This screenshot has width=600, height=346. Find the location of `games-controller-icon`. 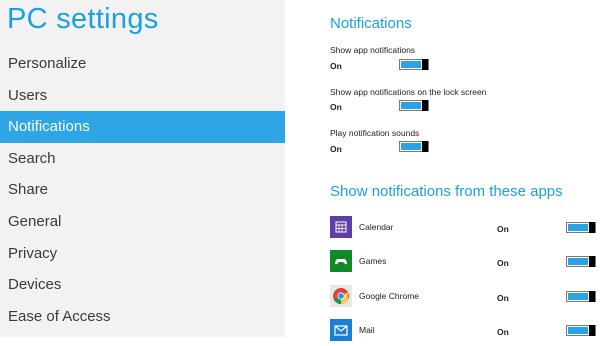

games-controller-icon is located at coordinates (341, 261).